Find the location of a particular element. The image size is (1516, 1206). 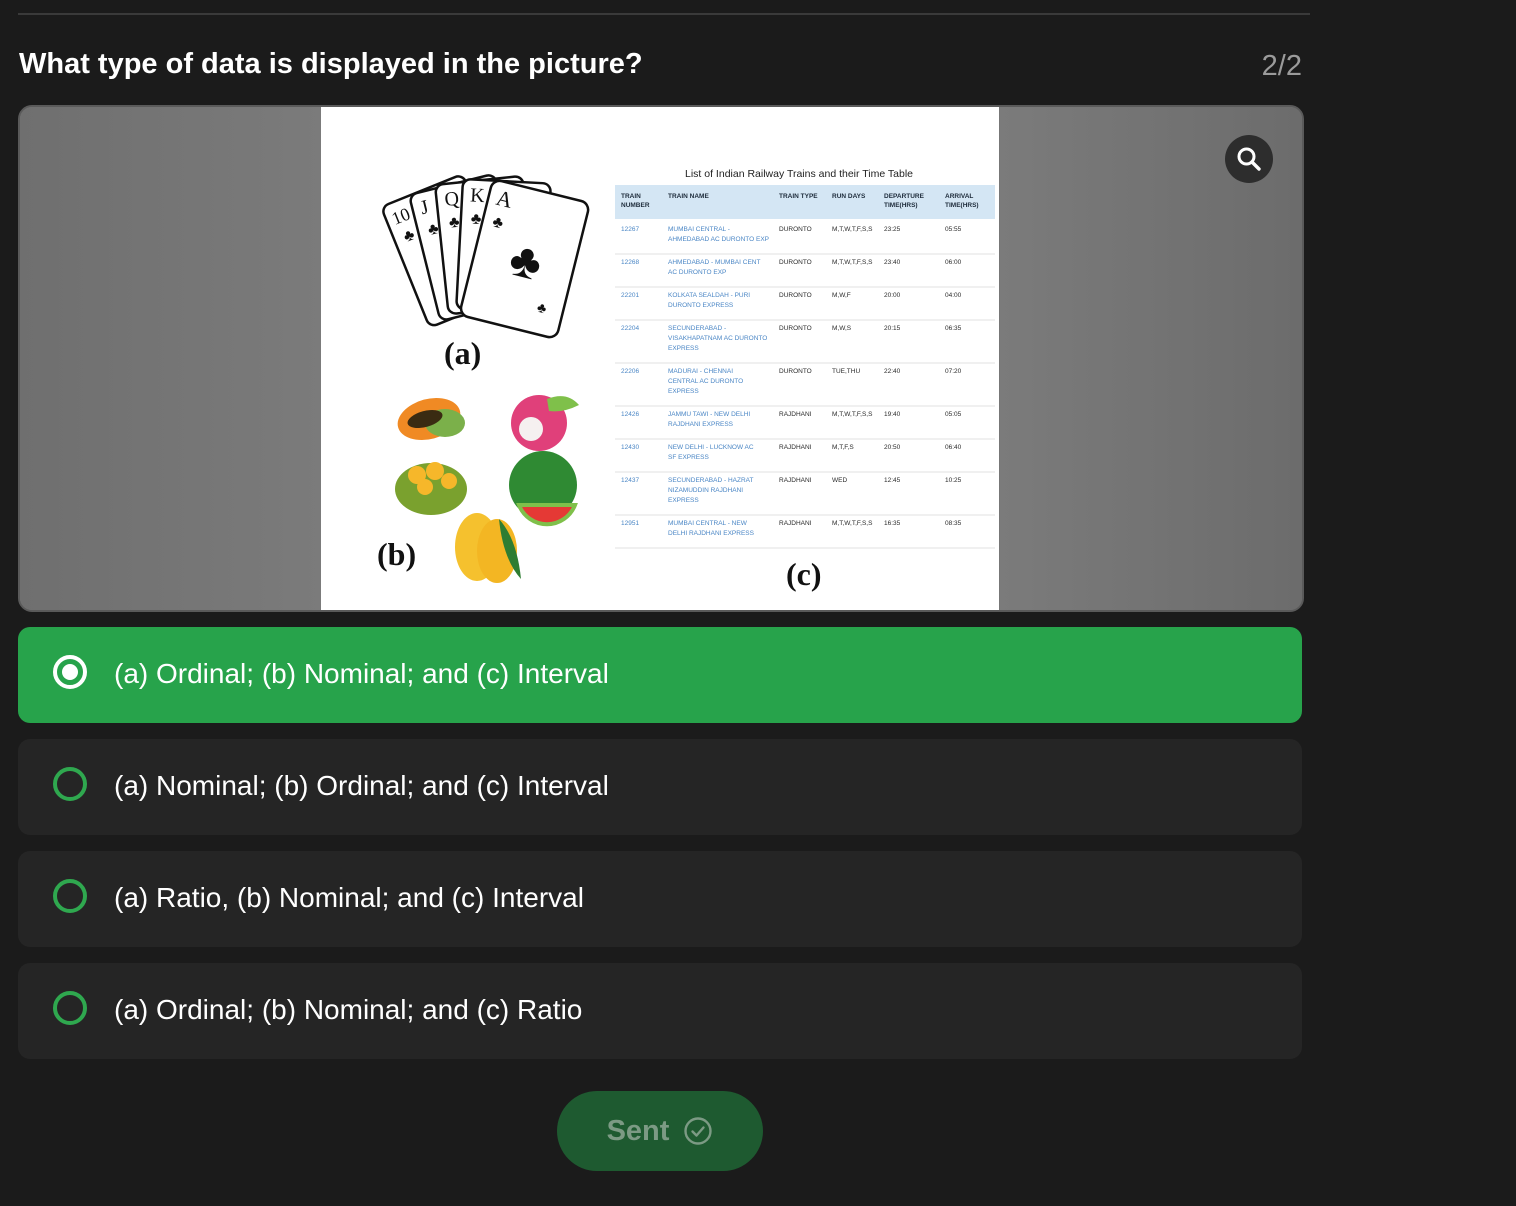

timetable-header-cell: RUN DAYS is located at coordinates (849, 196).